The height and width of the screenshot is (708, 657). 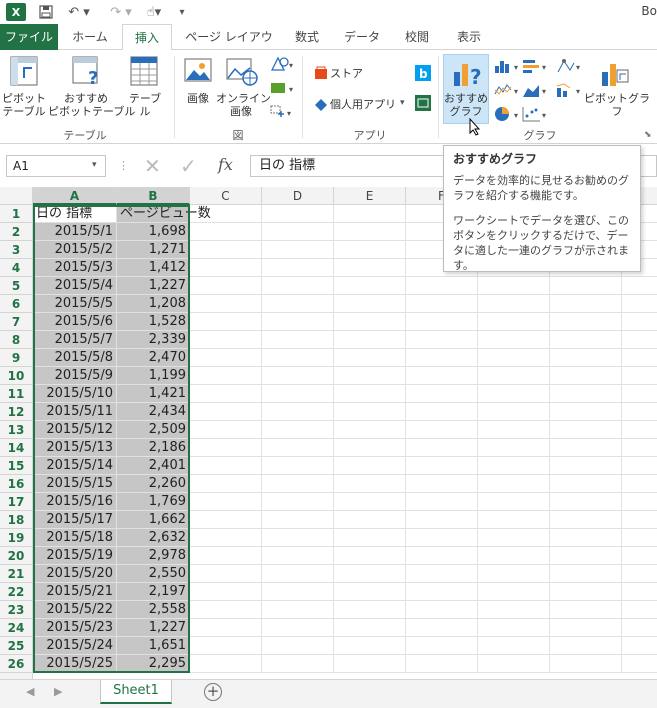 What do you see at coordinates (417, 37) in the screenshot?
I see `tab-review: 校閲` at bounding box center [417, 37].